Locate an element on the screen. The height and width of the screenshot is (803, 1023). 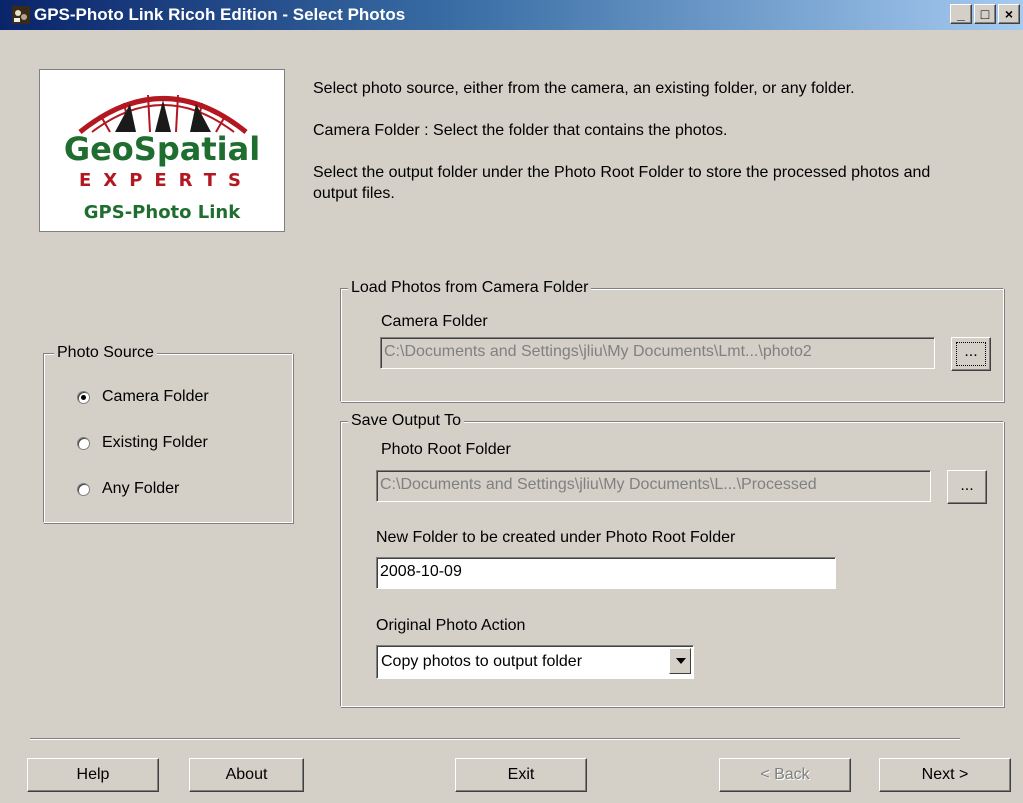
close-button: × is located at coordinates (1009, 14).